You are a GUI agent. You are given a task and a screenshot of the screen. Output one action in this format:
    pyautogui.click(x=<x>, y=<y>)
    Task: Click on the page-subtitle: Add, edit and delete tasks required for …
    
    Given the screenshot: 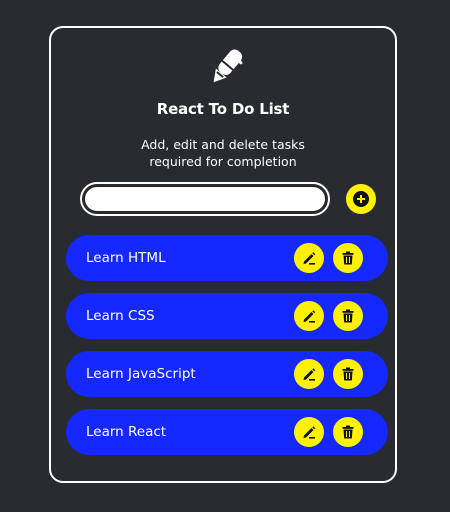 What is the action you would take?
    pyautogui.click(x=223, y=153)
    